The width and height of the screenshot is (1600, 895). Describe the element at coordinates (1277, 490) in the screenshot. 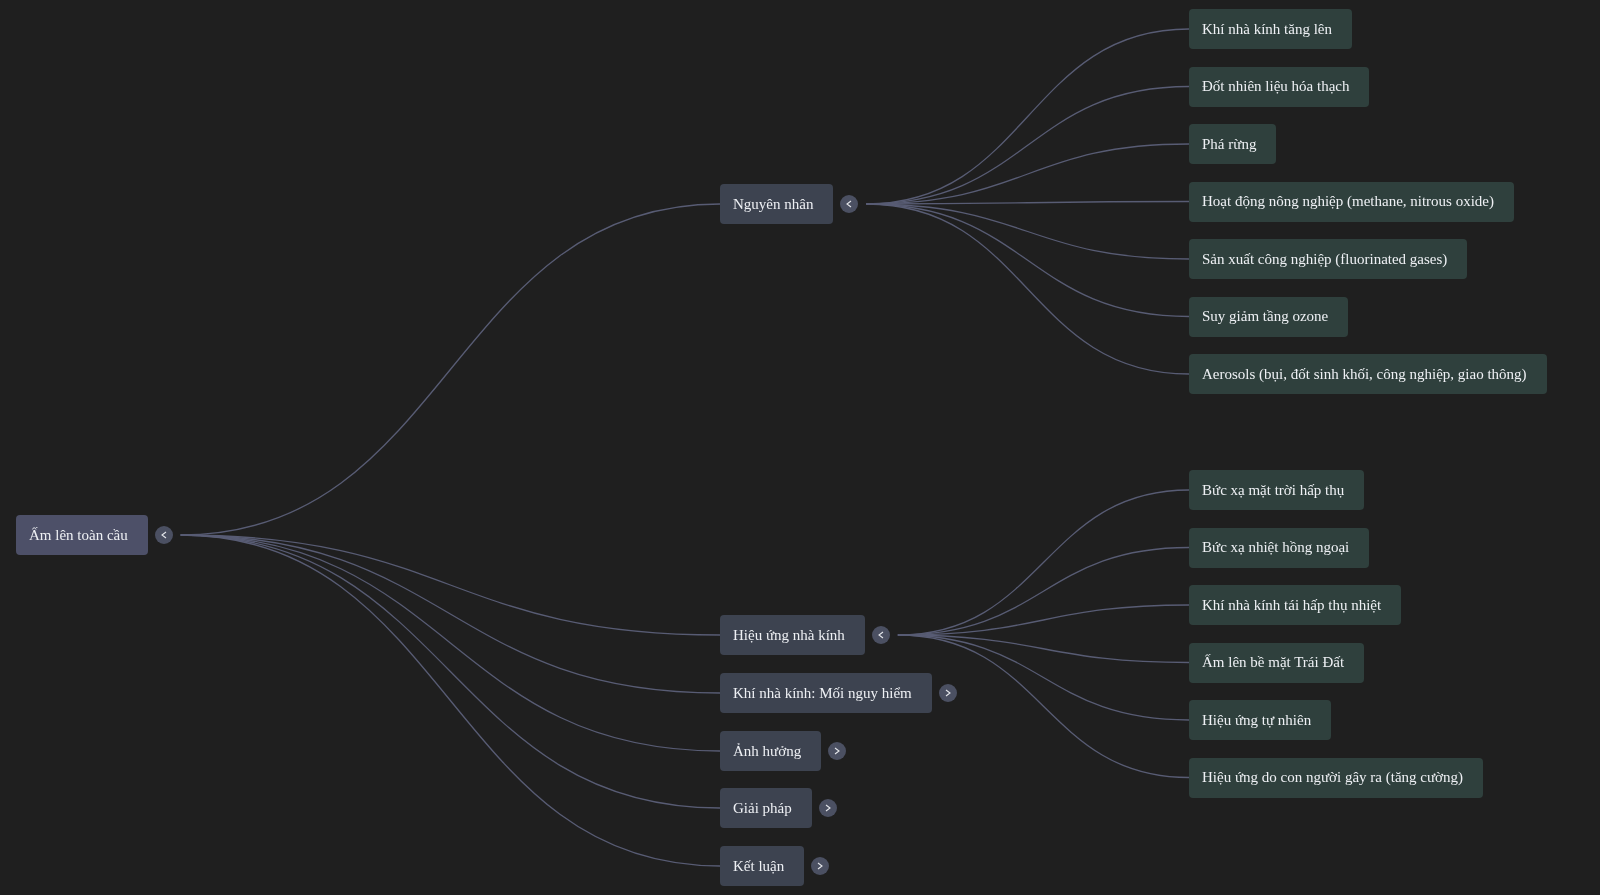

I see `mind-map-node: Bức xạ mặt trời hấp thụ` at that location.